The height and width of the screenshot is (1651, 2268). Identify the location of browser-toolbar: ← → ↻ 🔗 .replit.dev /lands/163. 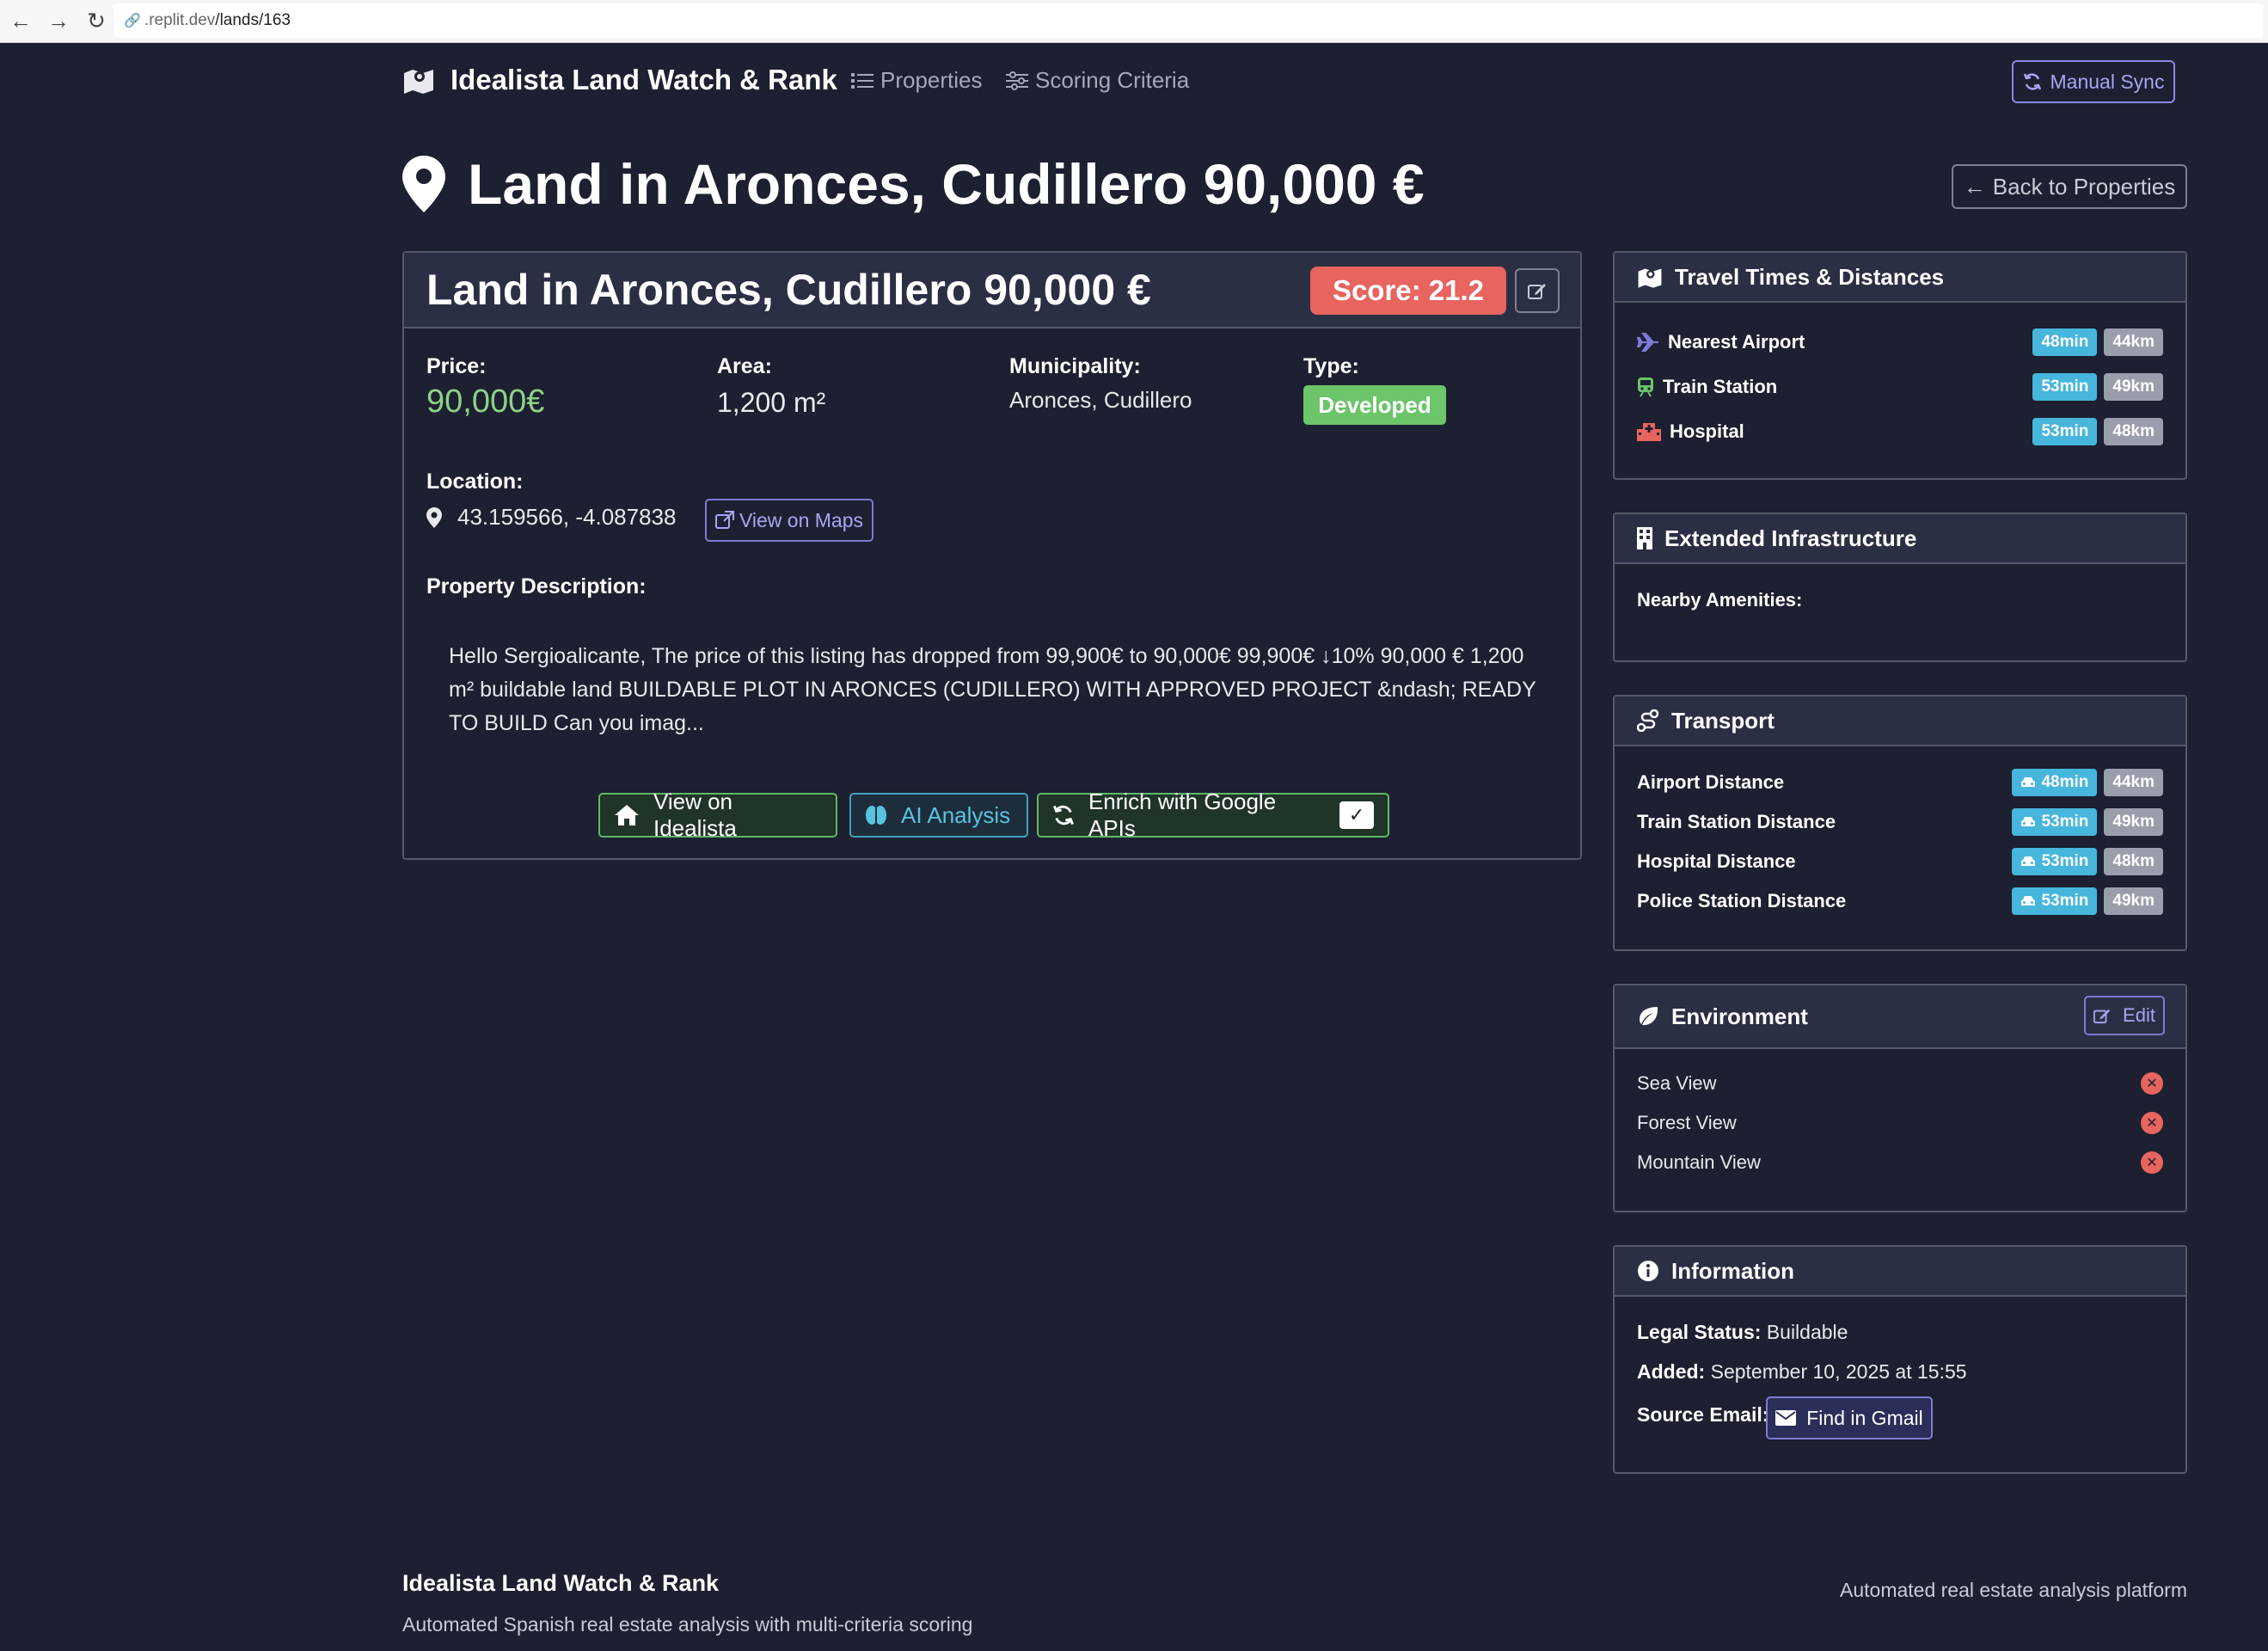
(1134, 21).